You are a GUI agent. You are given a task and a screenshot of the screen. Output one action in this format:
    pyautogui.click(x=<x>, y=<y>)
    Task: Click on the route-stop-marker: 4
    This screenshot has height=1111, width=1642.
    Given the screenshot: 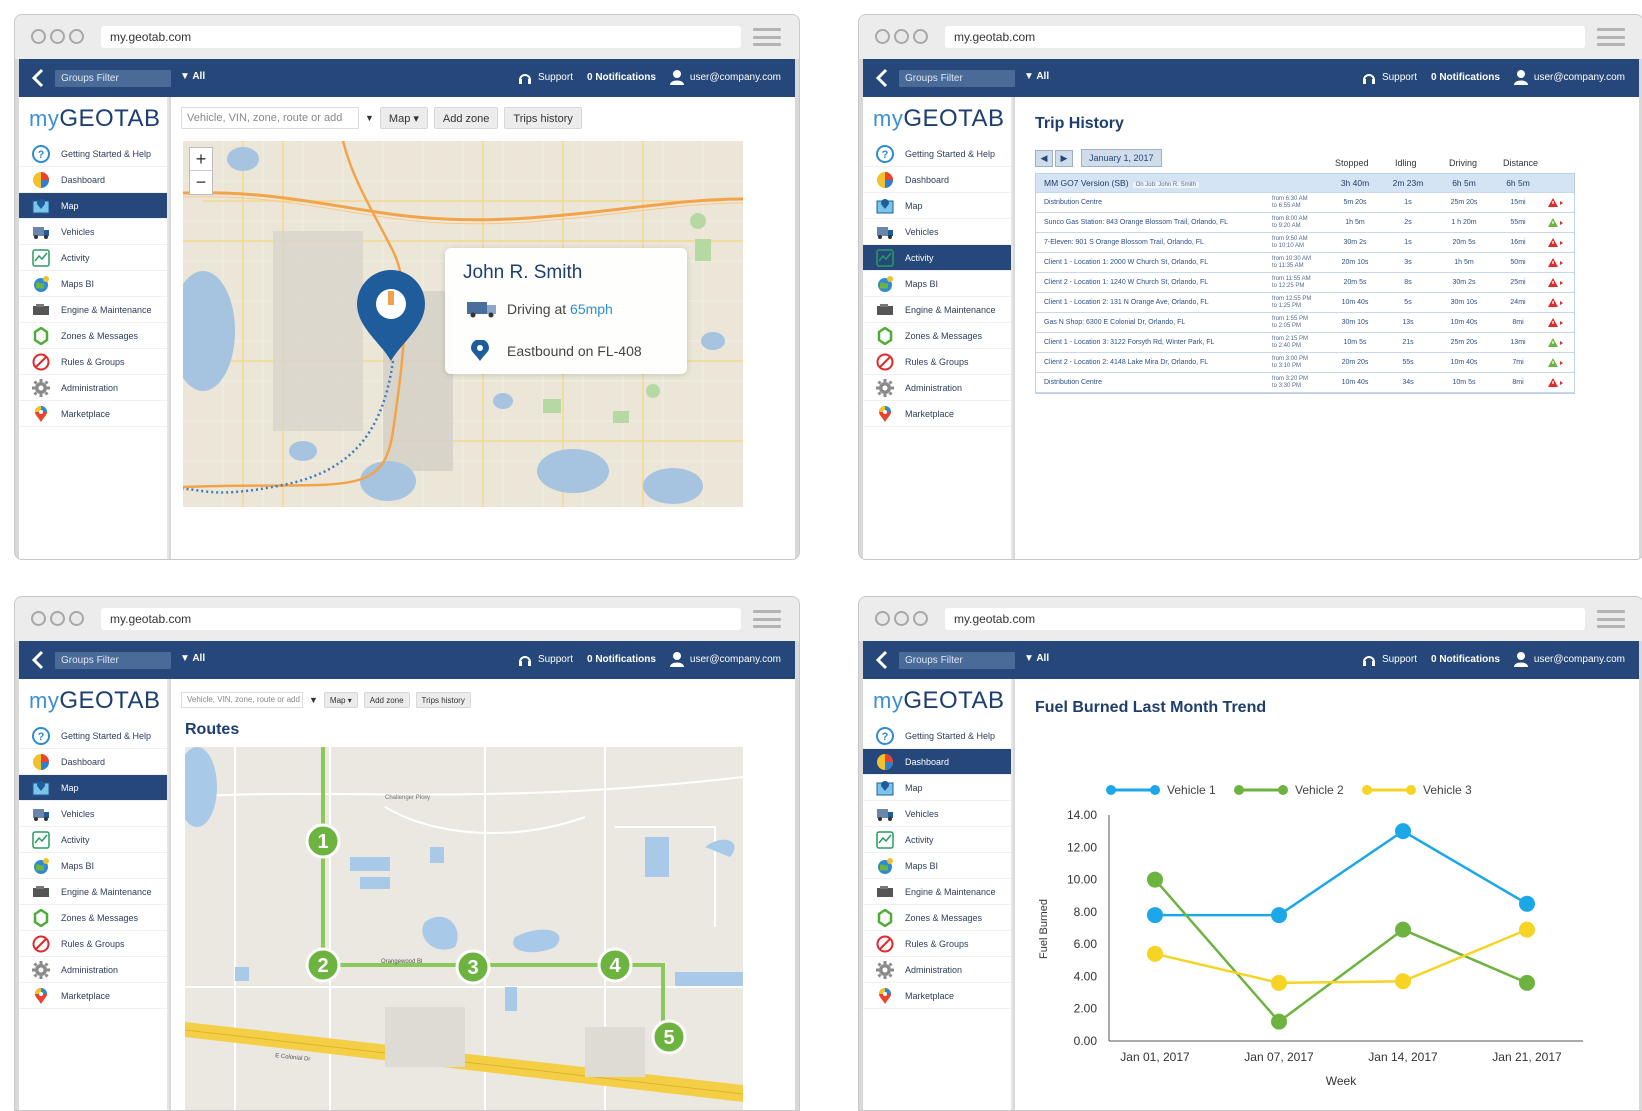 What is the action you would take?
    pyautogui.click(x=615, y=965)
    